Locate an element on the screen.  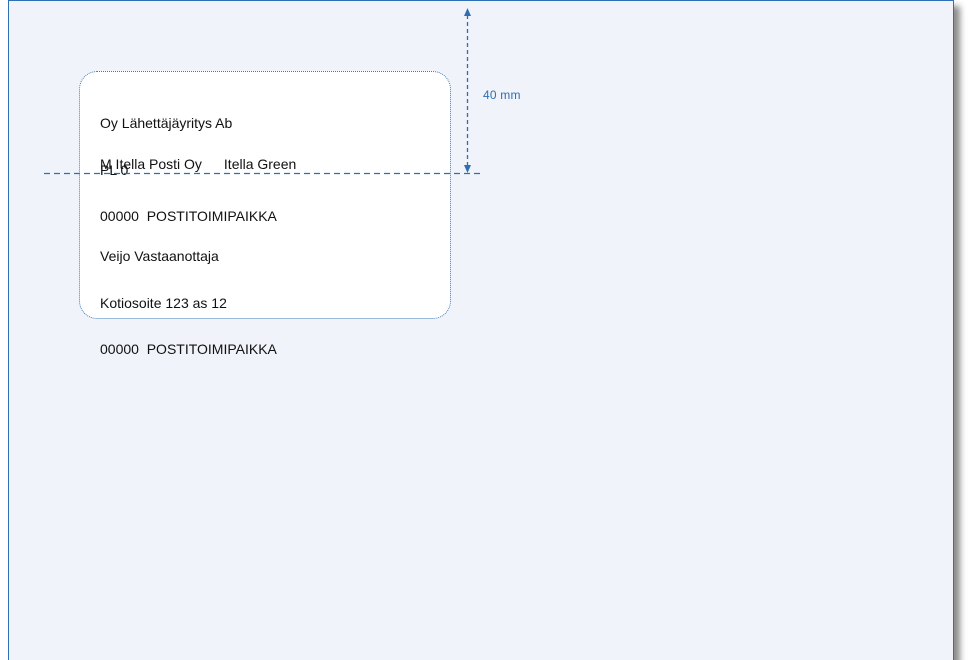
dimension-label: 40 mm is located at coordinates (502, 95).